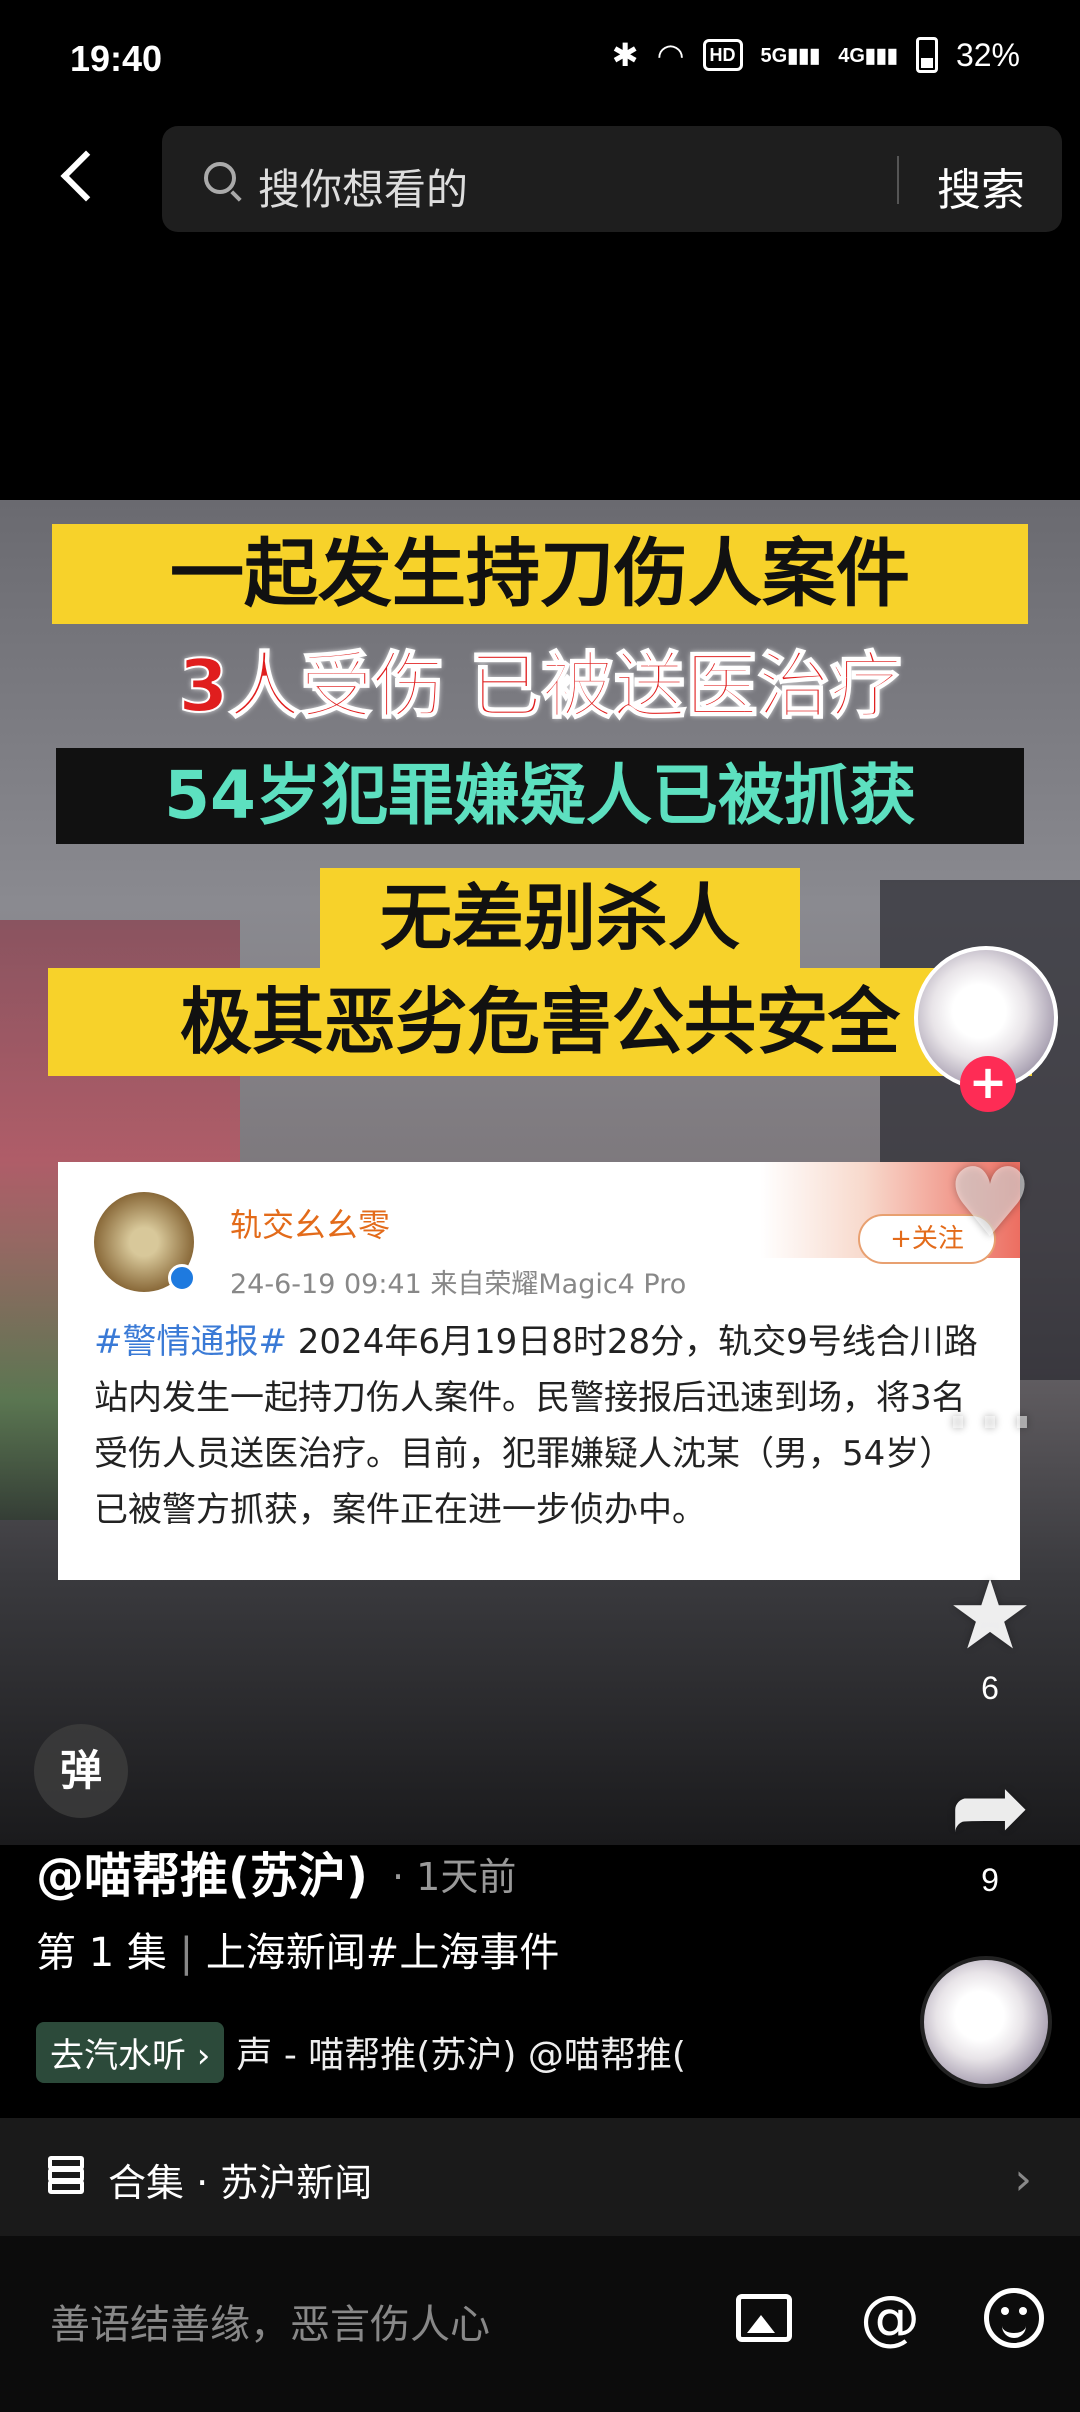 The height and width of the screenshot is (2412, 1080). Describe the element at coordinates (990, 1276) in the screenshot. I see `like-count: 48` at that location.